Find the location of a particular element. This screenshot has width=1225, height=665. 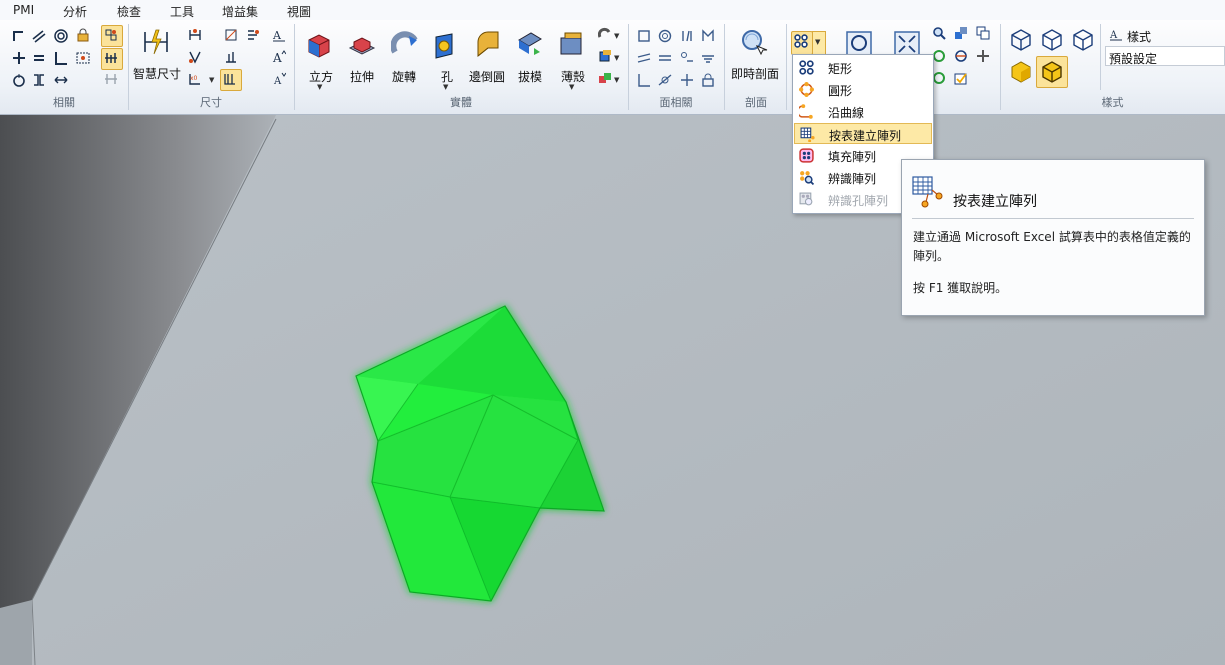

tangent-icon is located at coordinates (19, 58).